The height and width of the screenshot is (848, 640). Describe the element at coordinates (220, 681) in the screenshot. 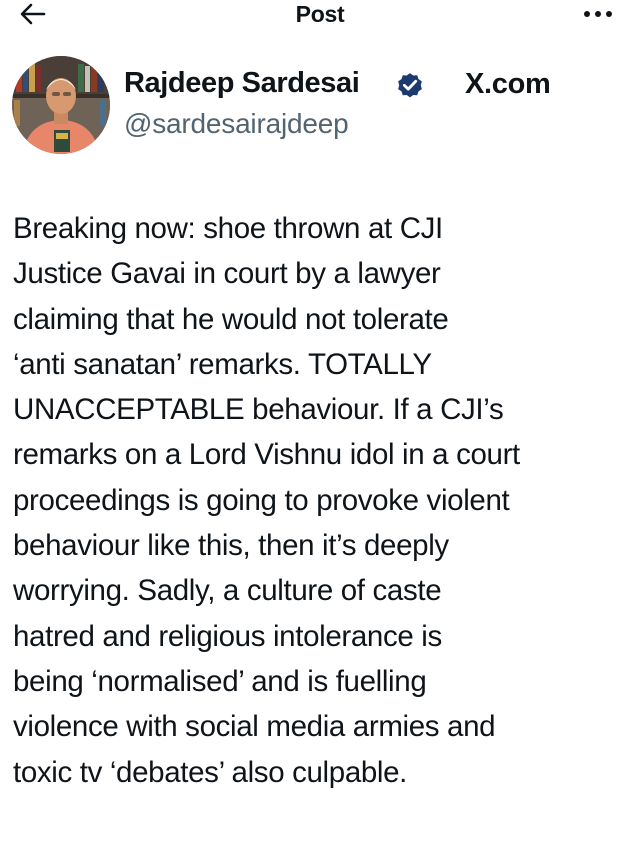

I see `tweet-line: being ‘normalised’ and is fuelling` at that location.